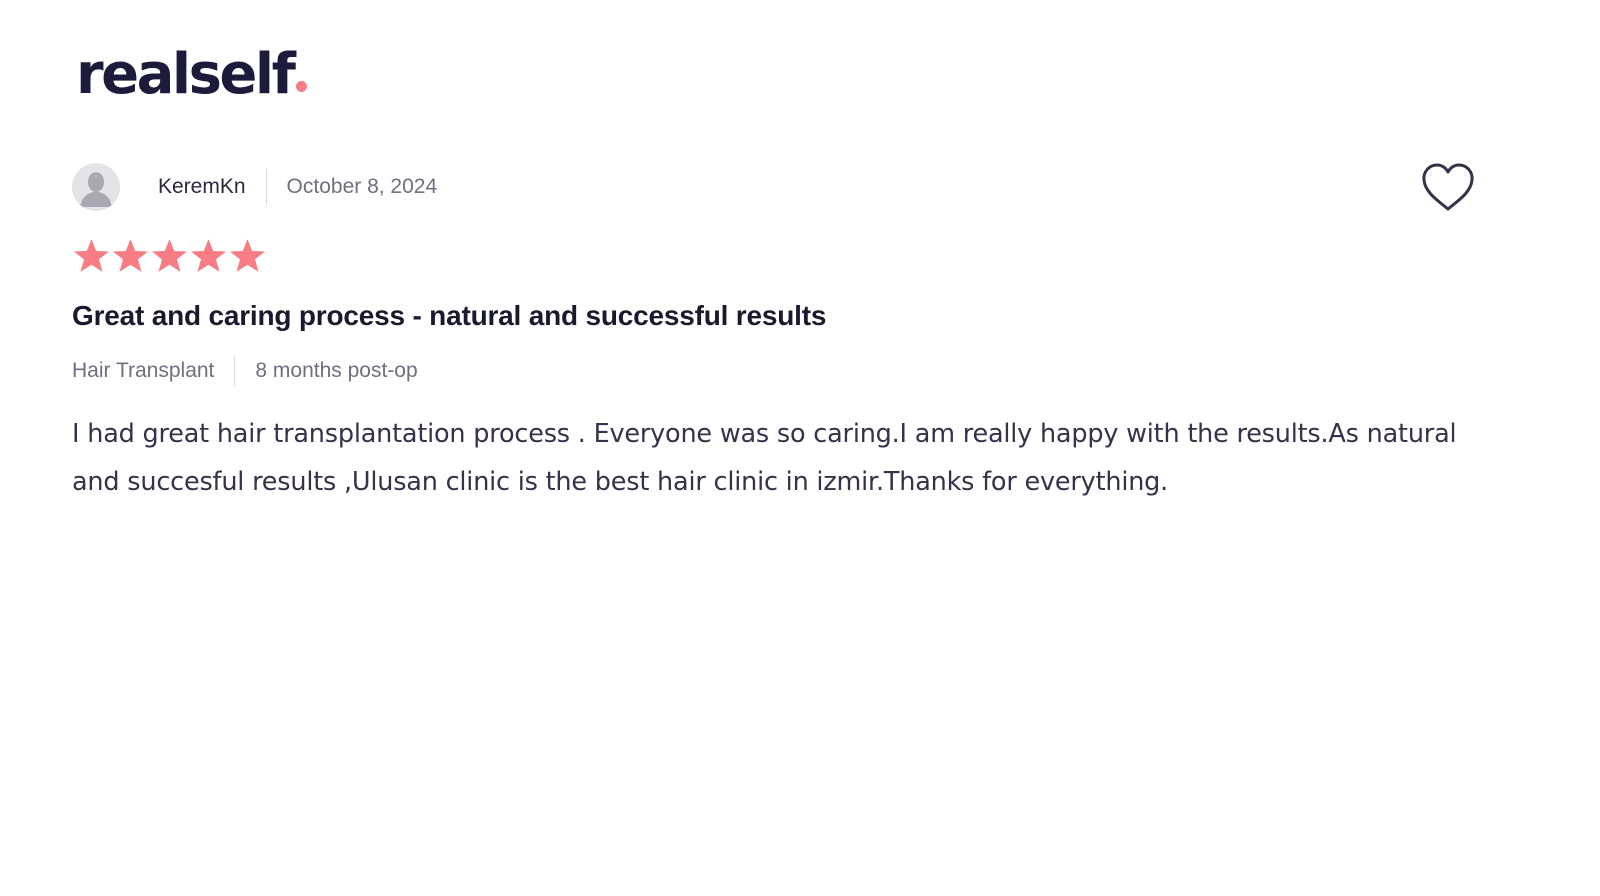  What do you see at coordinates (266, 187) in the screenshot?
I see `header-divider` at bounding box center [266, 187].